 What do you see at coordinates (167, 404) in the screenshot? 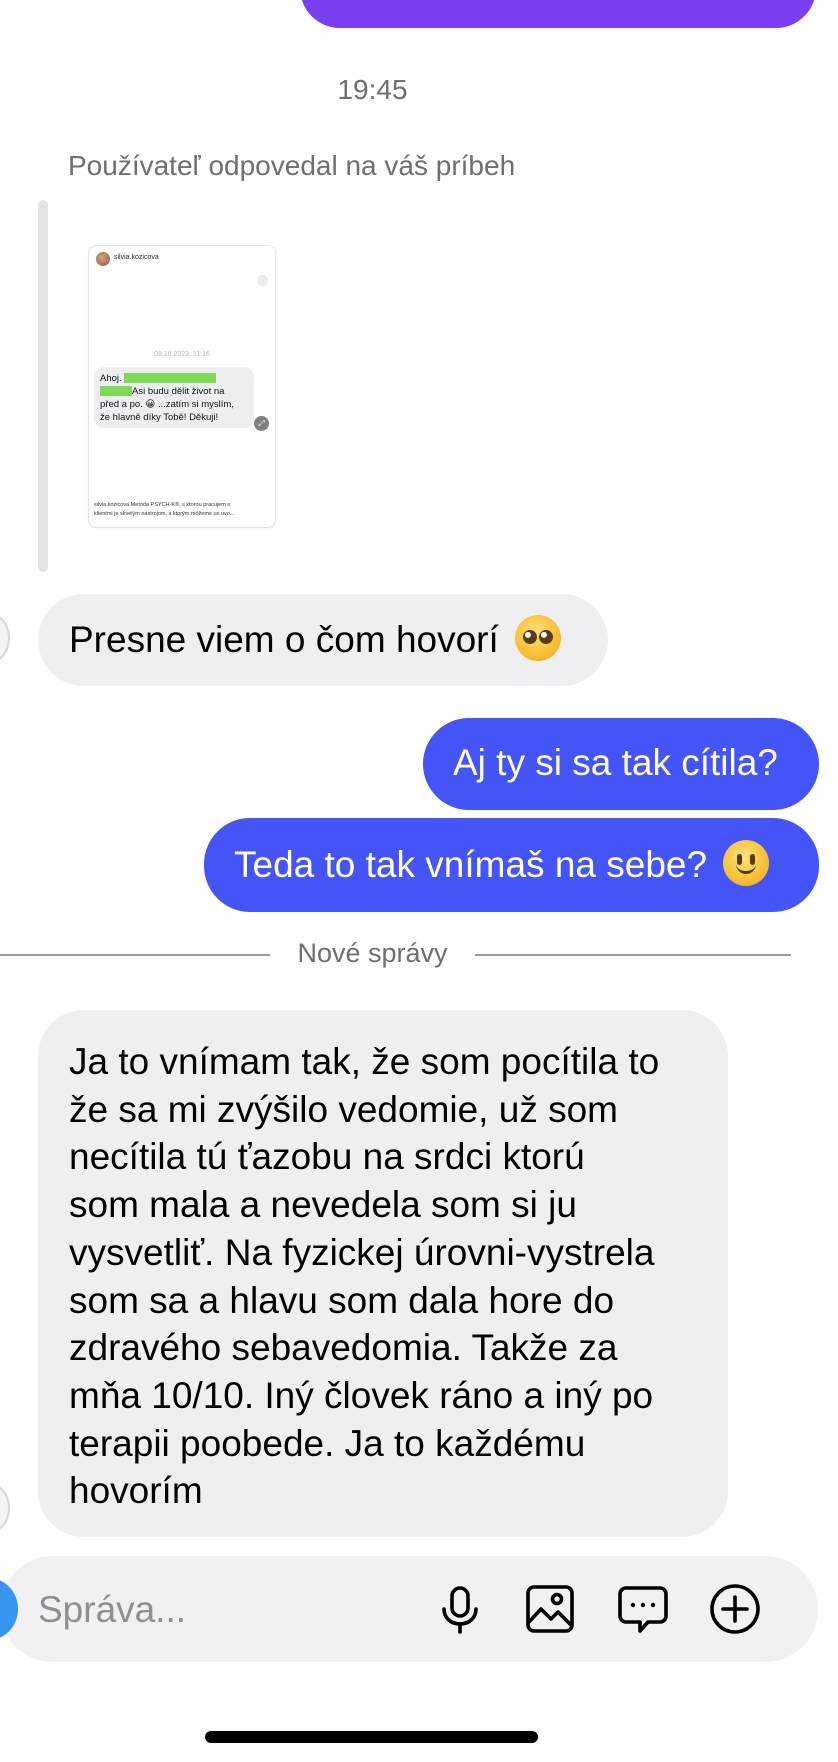
I see `story-message-line: před a po. 😀 ...zatím si myslím,` at bounding box center [167, 404].